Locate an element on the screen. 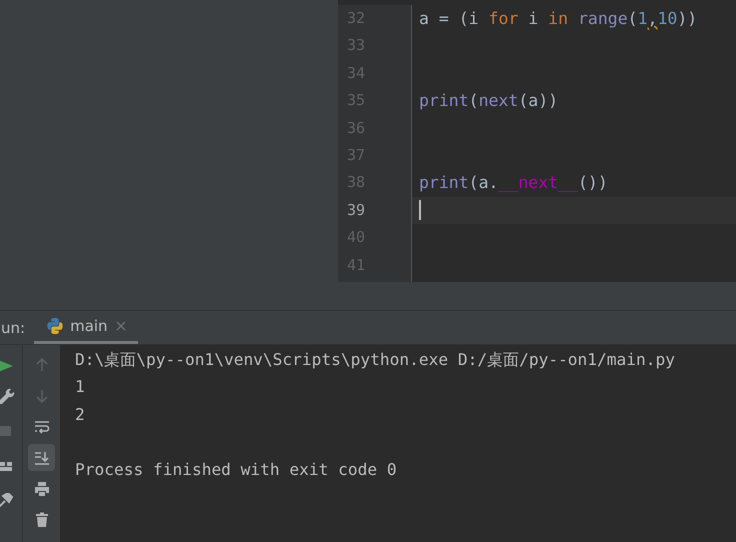 This screenshot has width=736, height=542. console-line: 1 is located at coordinates (80, 387).